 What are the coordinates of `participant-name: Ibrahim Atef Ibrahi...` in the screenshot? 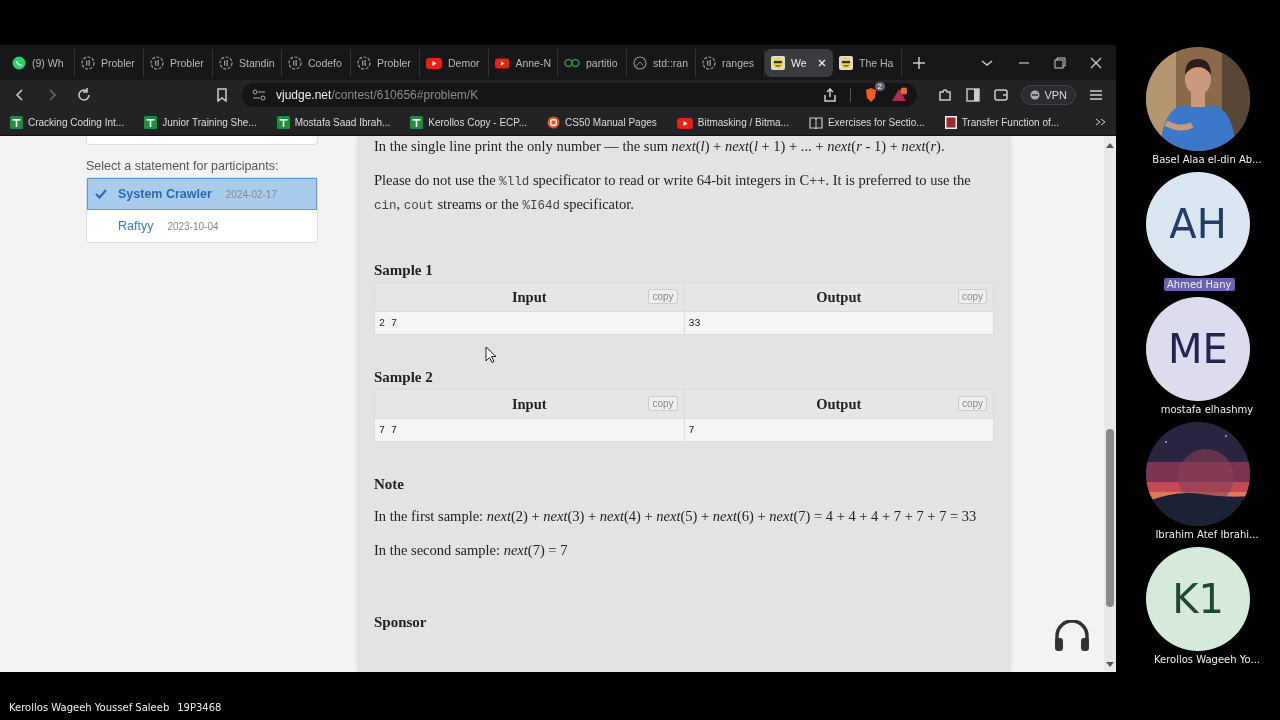 It's located at (1207, 534).